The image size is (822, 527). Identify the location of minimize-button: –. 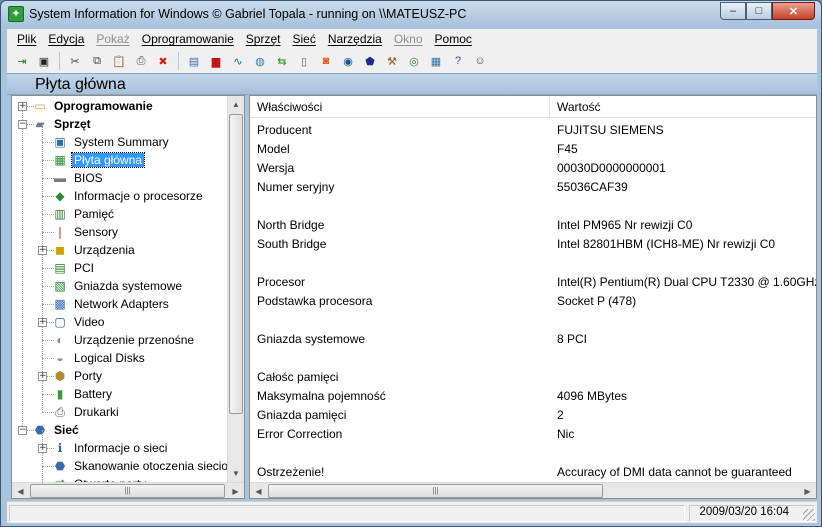
(733, 11).